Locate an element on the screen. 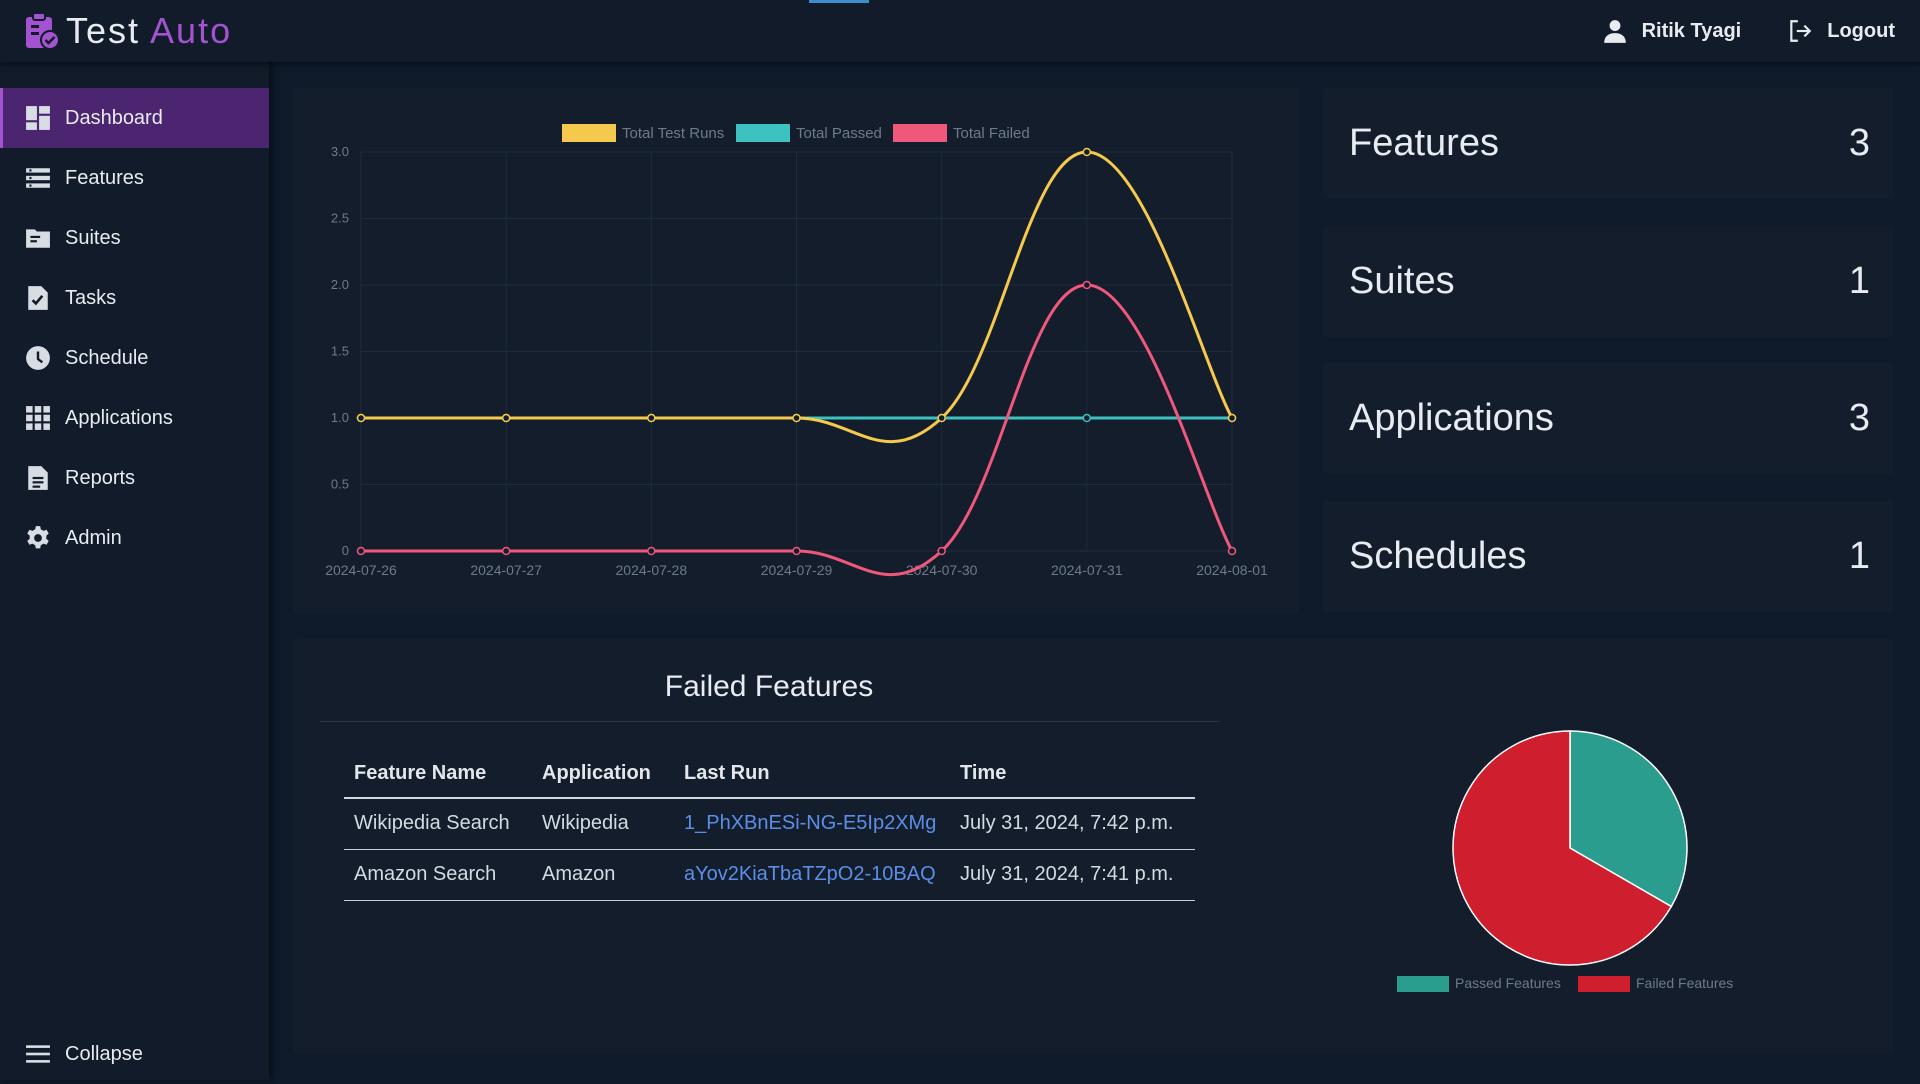 Image resolution: width=1920 pixels, height=1084 pixels. grid-icon is located at coordinates (37, 418).